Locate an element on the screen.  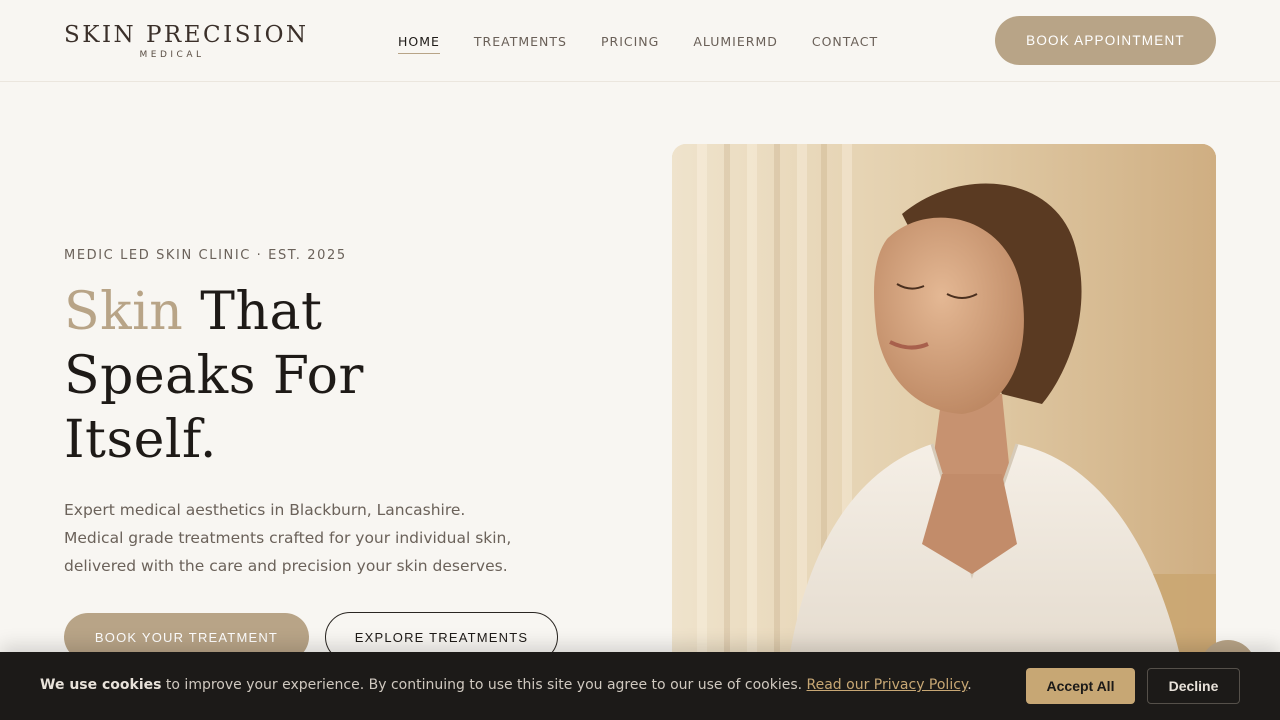
book-appointment-button: BOOK APPOINTMENT is located at coordinates (1105, 40).